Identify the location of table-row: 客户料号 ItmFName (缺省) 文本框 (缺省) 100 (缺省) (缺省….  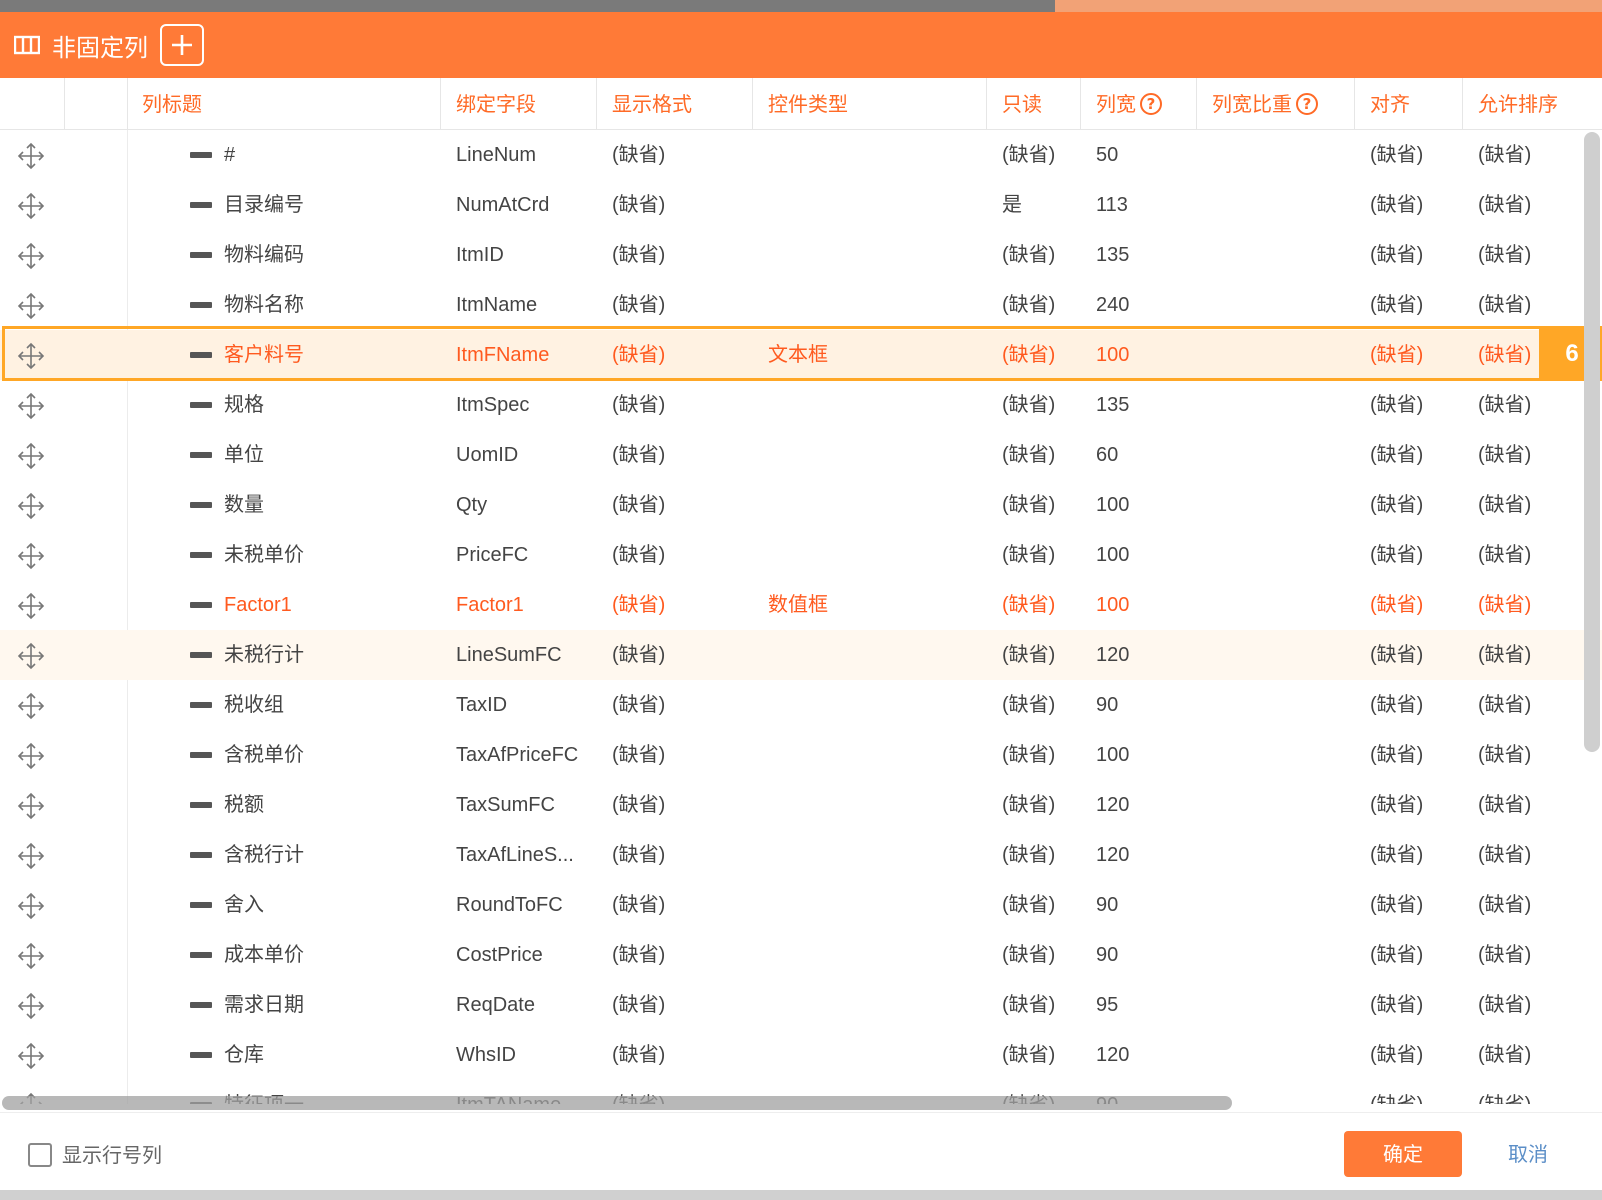
(801, 355).